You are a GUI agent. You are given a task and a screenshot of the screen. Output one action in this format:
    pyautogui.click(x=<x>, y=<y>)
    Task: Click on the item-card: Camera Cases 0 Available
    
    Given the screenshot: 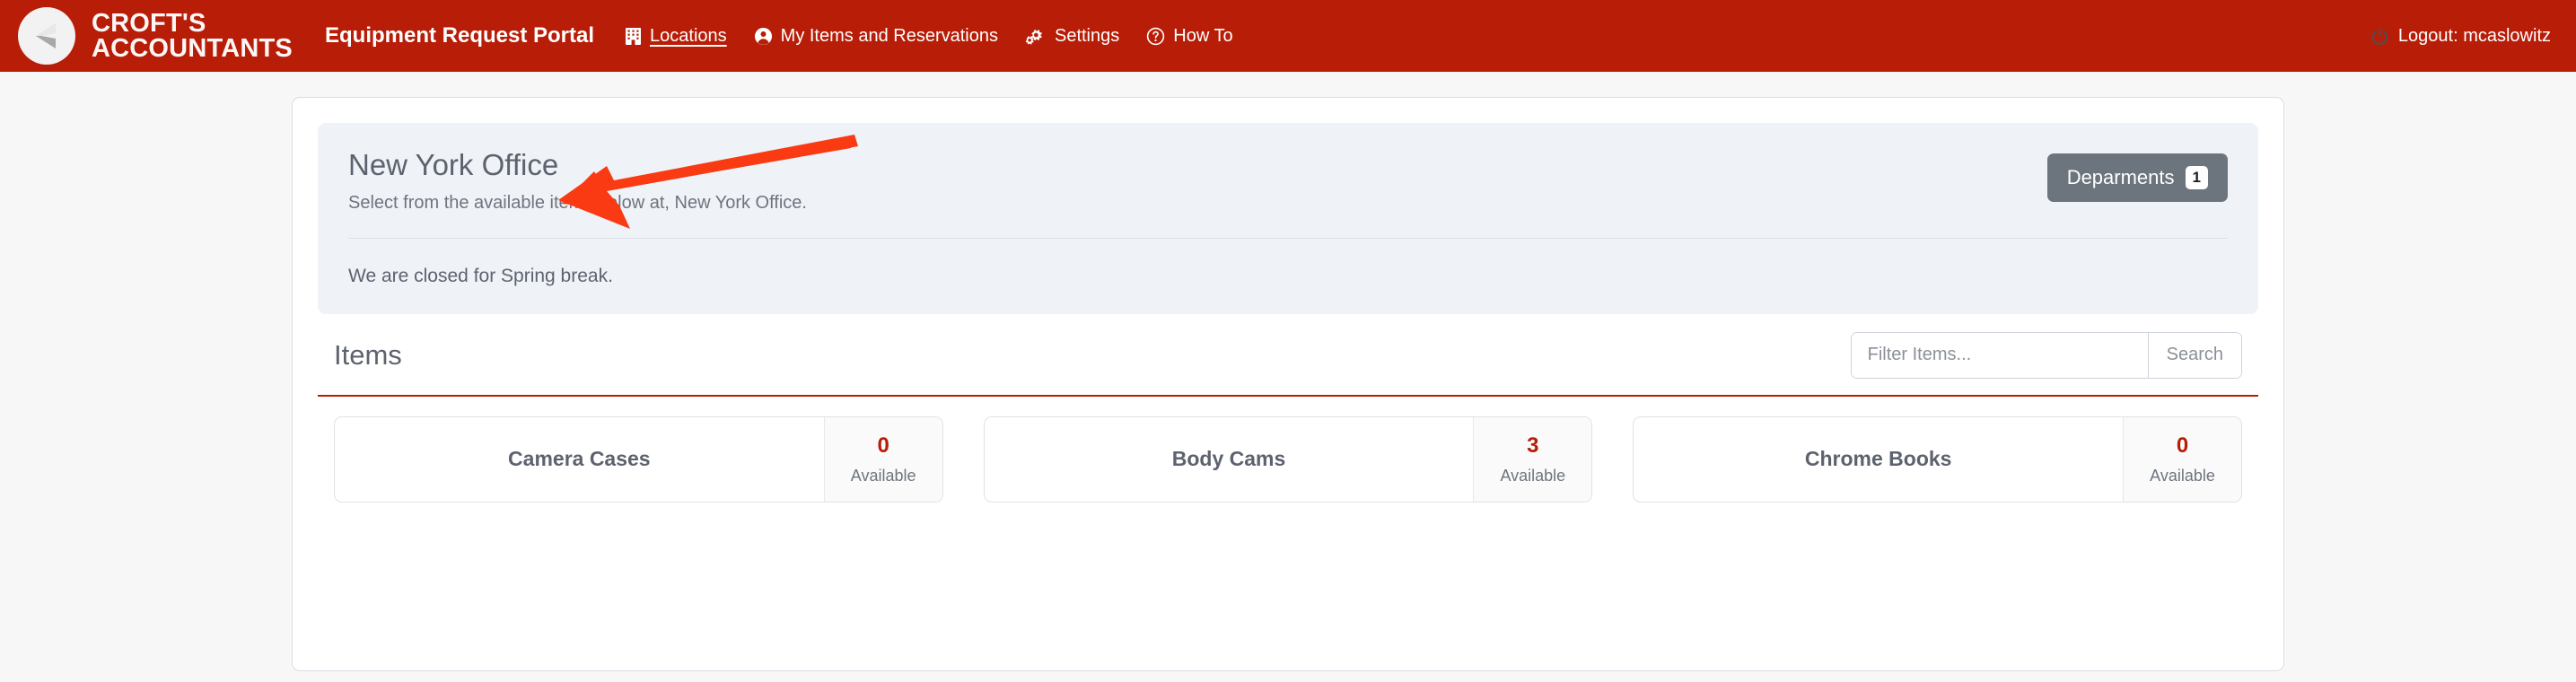 What is the action you would take?
    pyautogui.click(x=638, y=459)
    